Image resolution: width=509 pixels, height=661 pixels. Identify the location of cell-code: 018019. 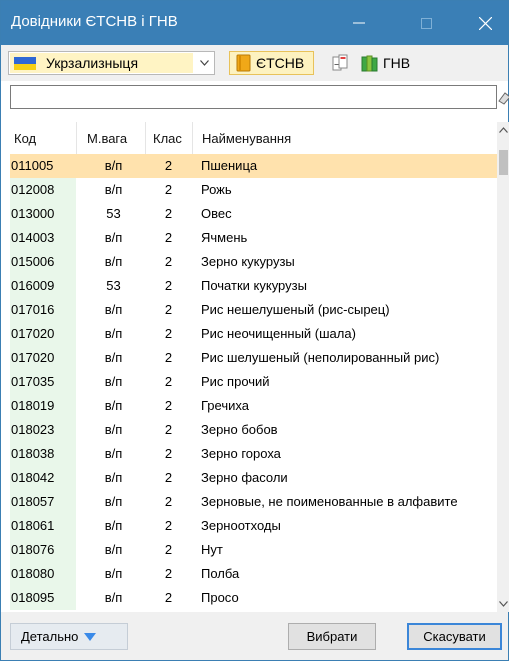
(33, 405).